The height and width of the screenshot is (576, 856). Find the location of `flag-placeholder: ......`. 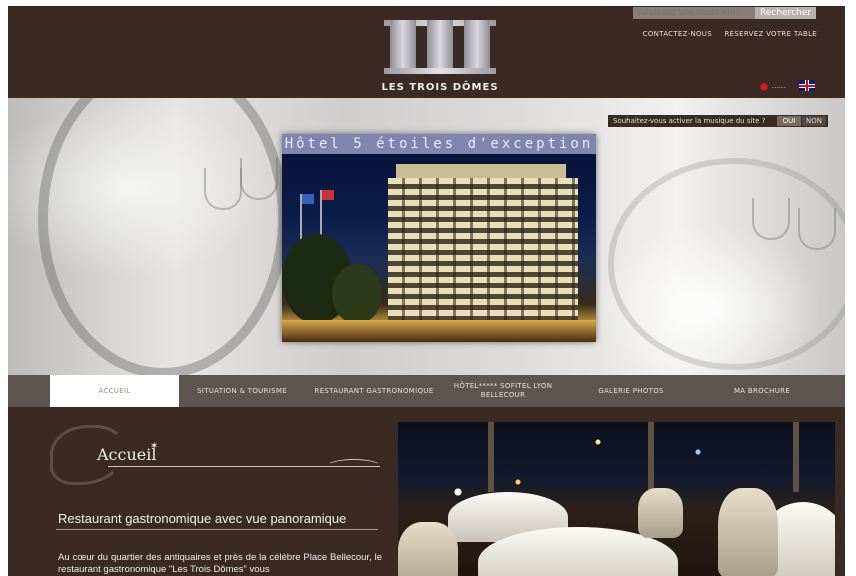

flag-placeholder: ...... is located at coordinates (779, 86).